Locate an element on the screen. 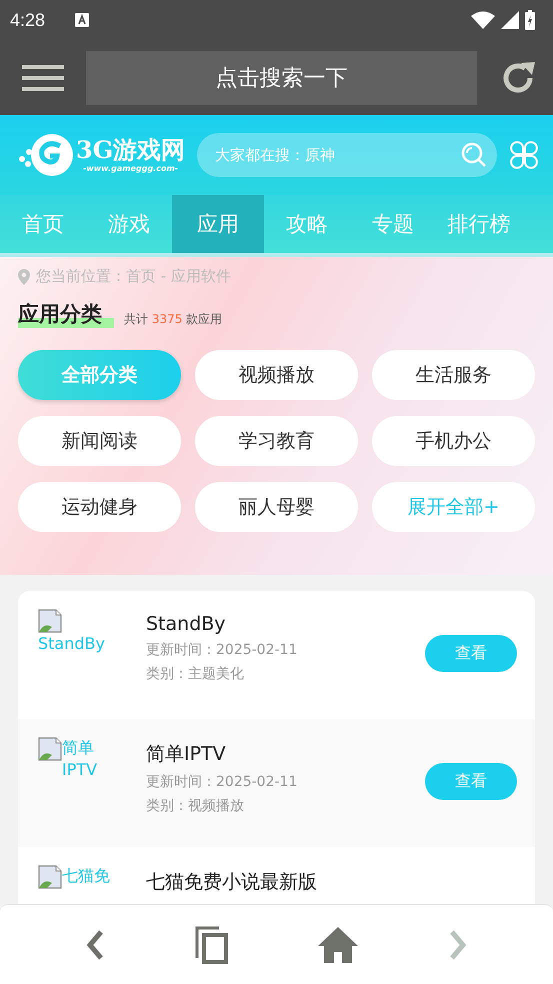 This screenshot has height=984, width=553. signal-icon is located at coordinates (510, 20).